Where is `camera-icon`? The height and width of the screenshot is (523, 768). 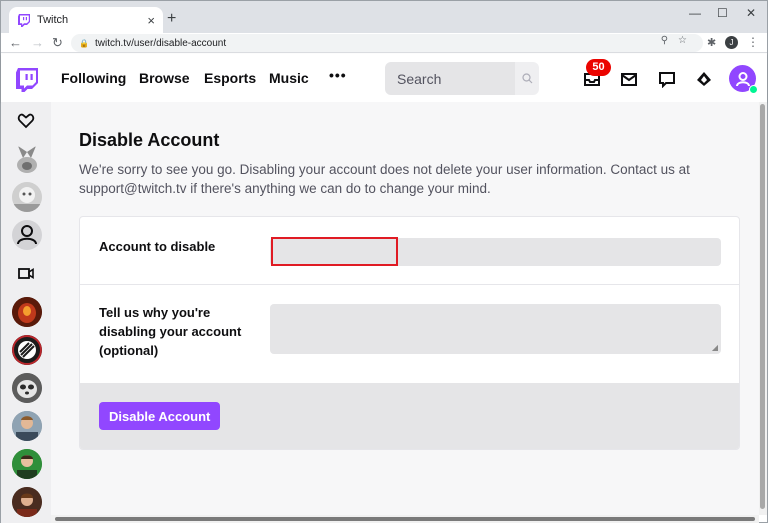
camera-icon is located at coordinates (26, 273).